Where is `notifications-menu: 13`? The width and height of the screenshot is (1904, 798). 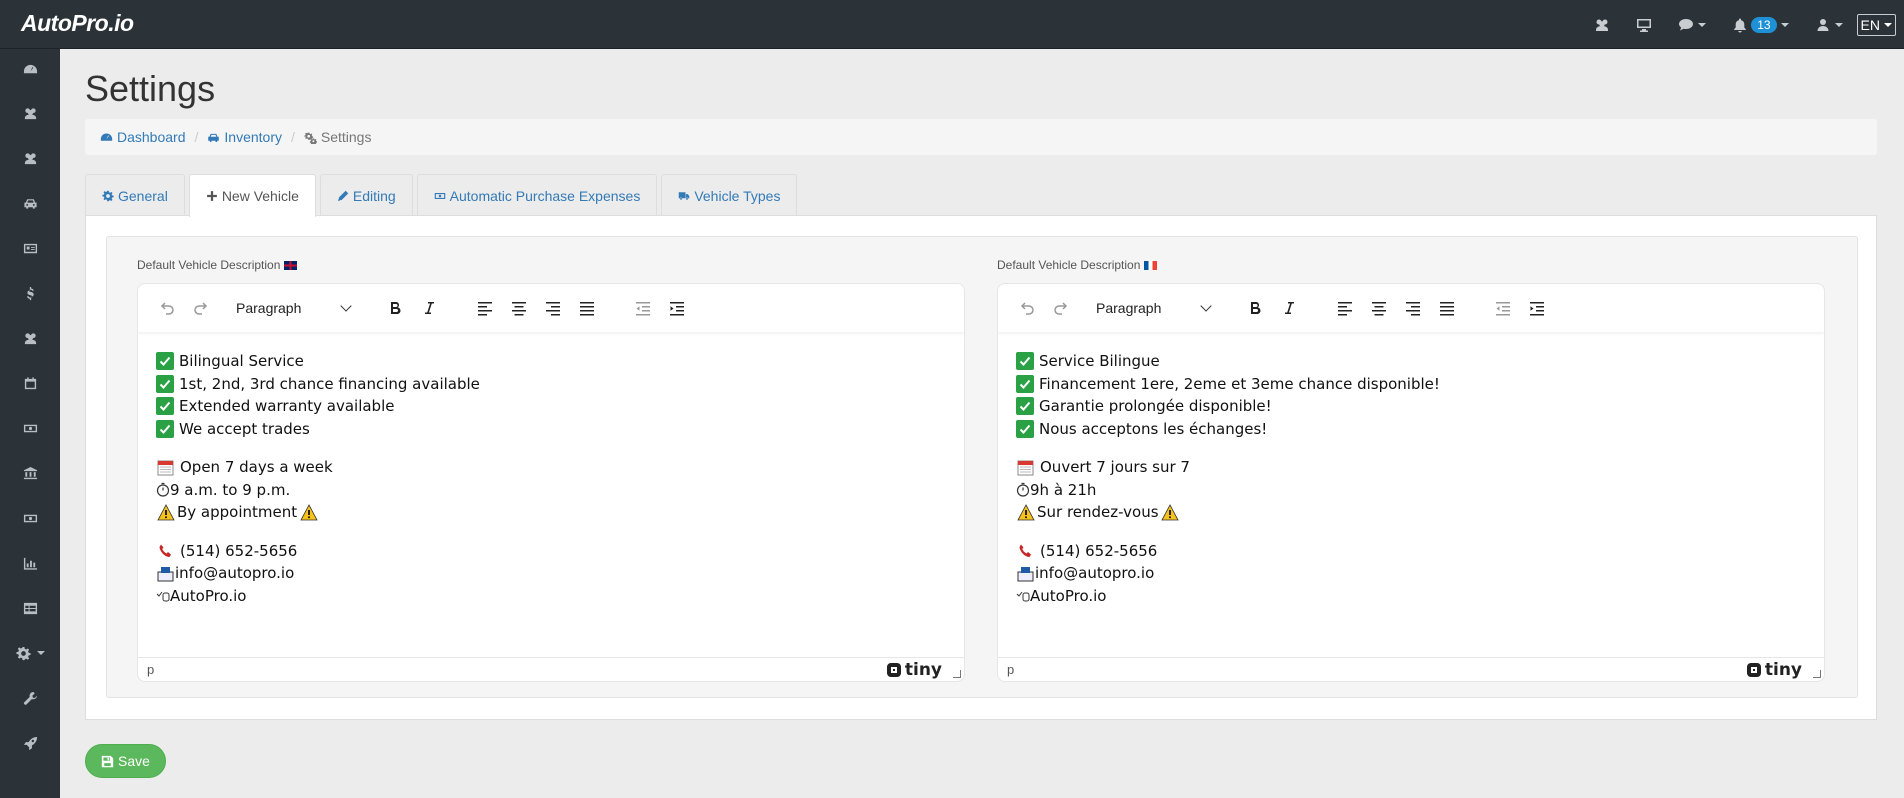 notifications-menu: 13 is located at coordinates (1760, 24).